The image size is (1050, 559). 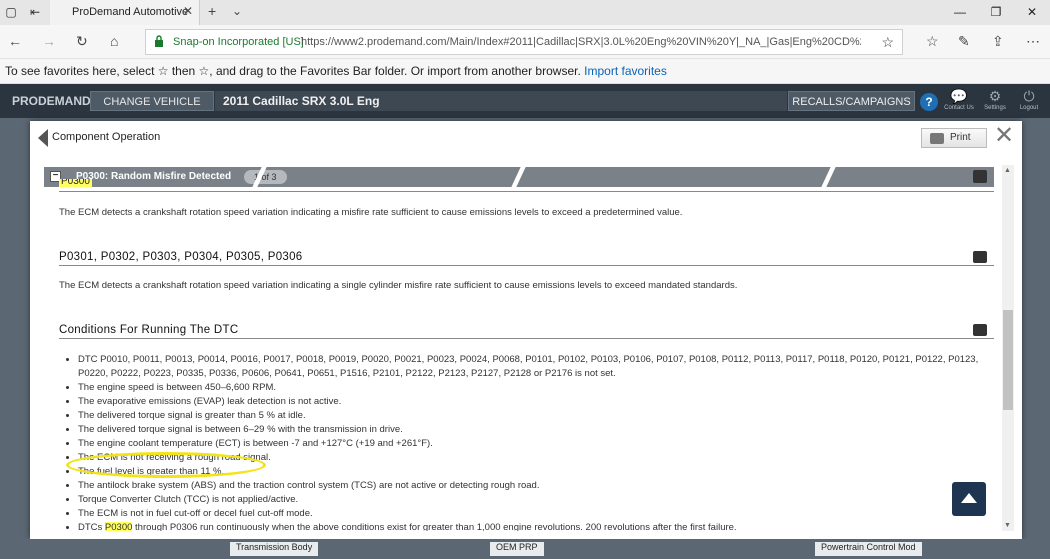 I want to click on section-header: − P0300: Random Misfire Detected 1 of 3, so click(x=519, y=177).